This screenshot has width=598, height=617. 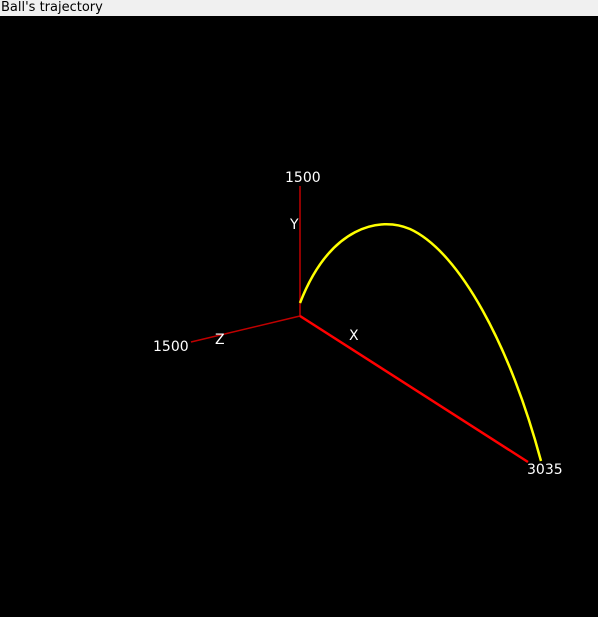 What do you see at coordinates (294, 225) in the screenshot?
I see `y-axis-name-label: Y` at bounding box center [294, 225].